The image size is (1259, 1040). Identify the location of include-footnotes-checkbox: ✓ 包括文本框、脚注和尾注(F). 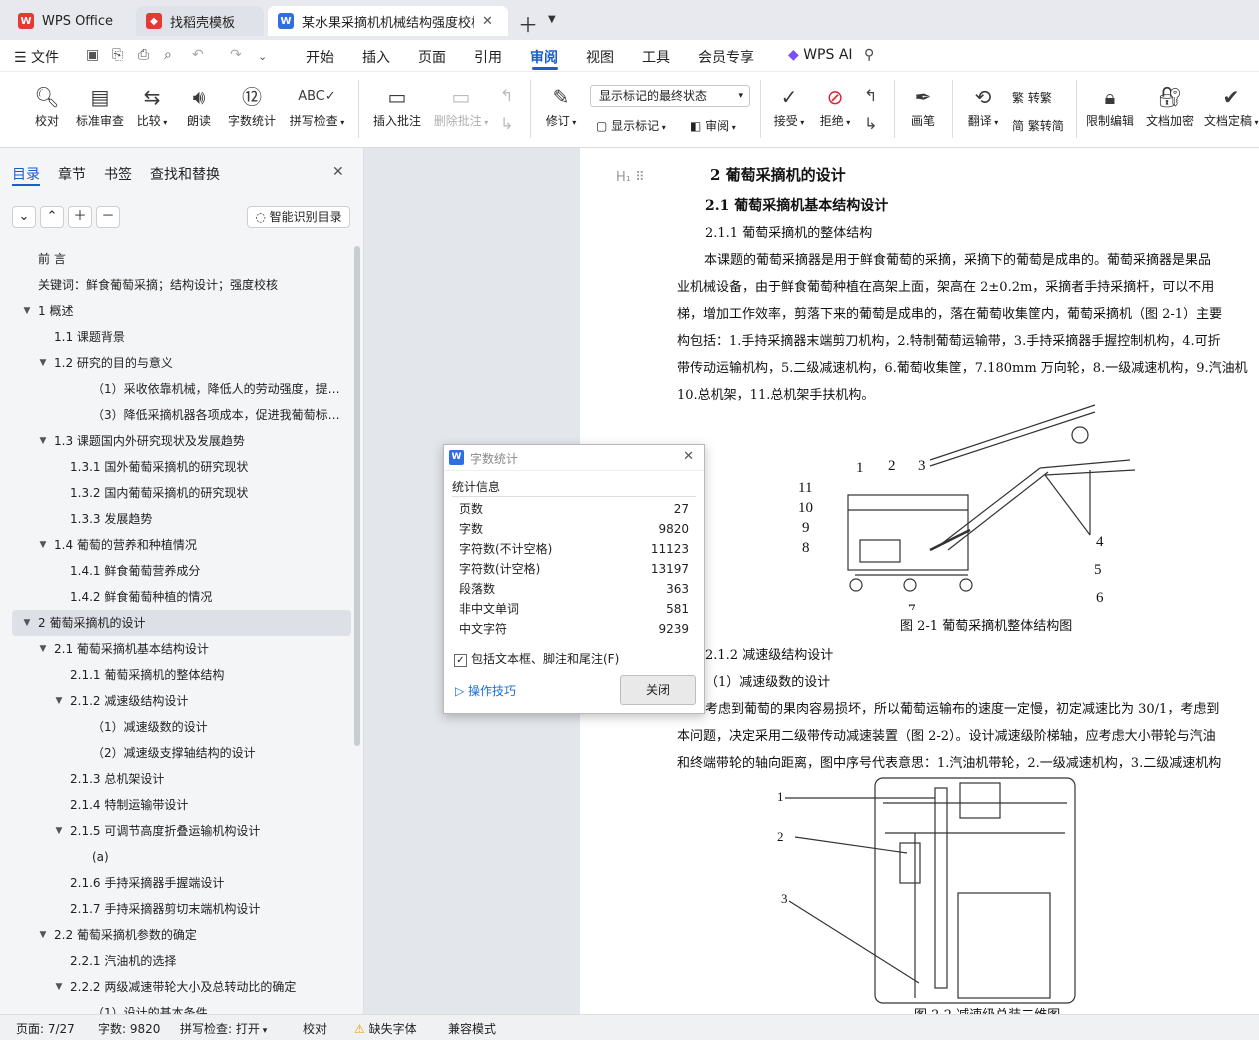
(536, 658).